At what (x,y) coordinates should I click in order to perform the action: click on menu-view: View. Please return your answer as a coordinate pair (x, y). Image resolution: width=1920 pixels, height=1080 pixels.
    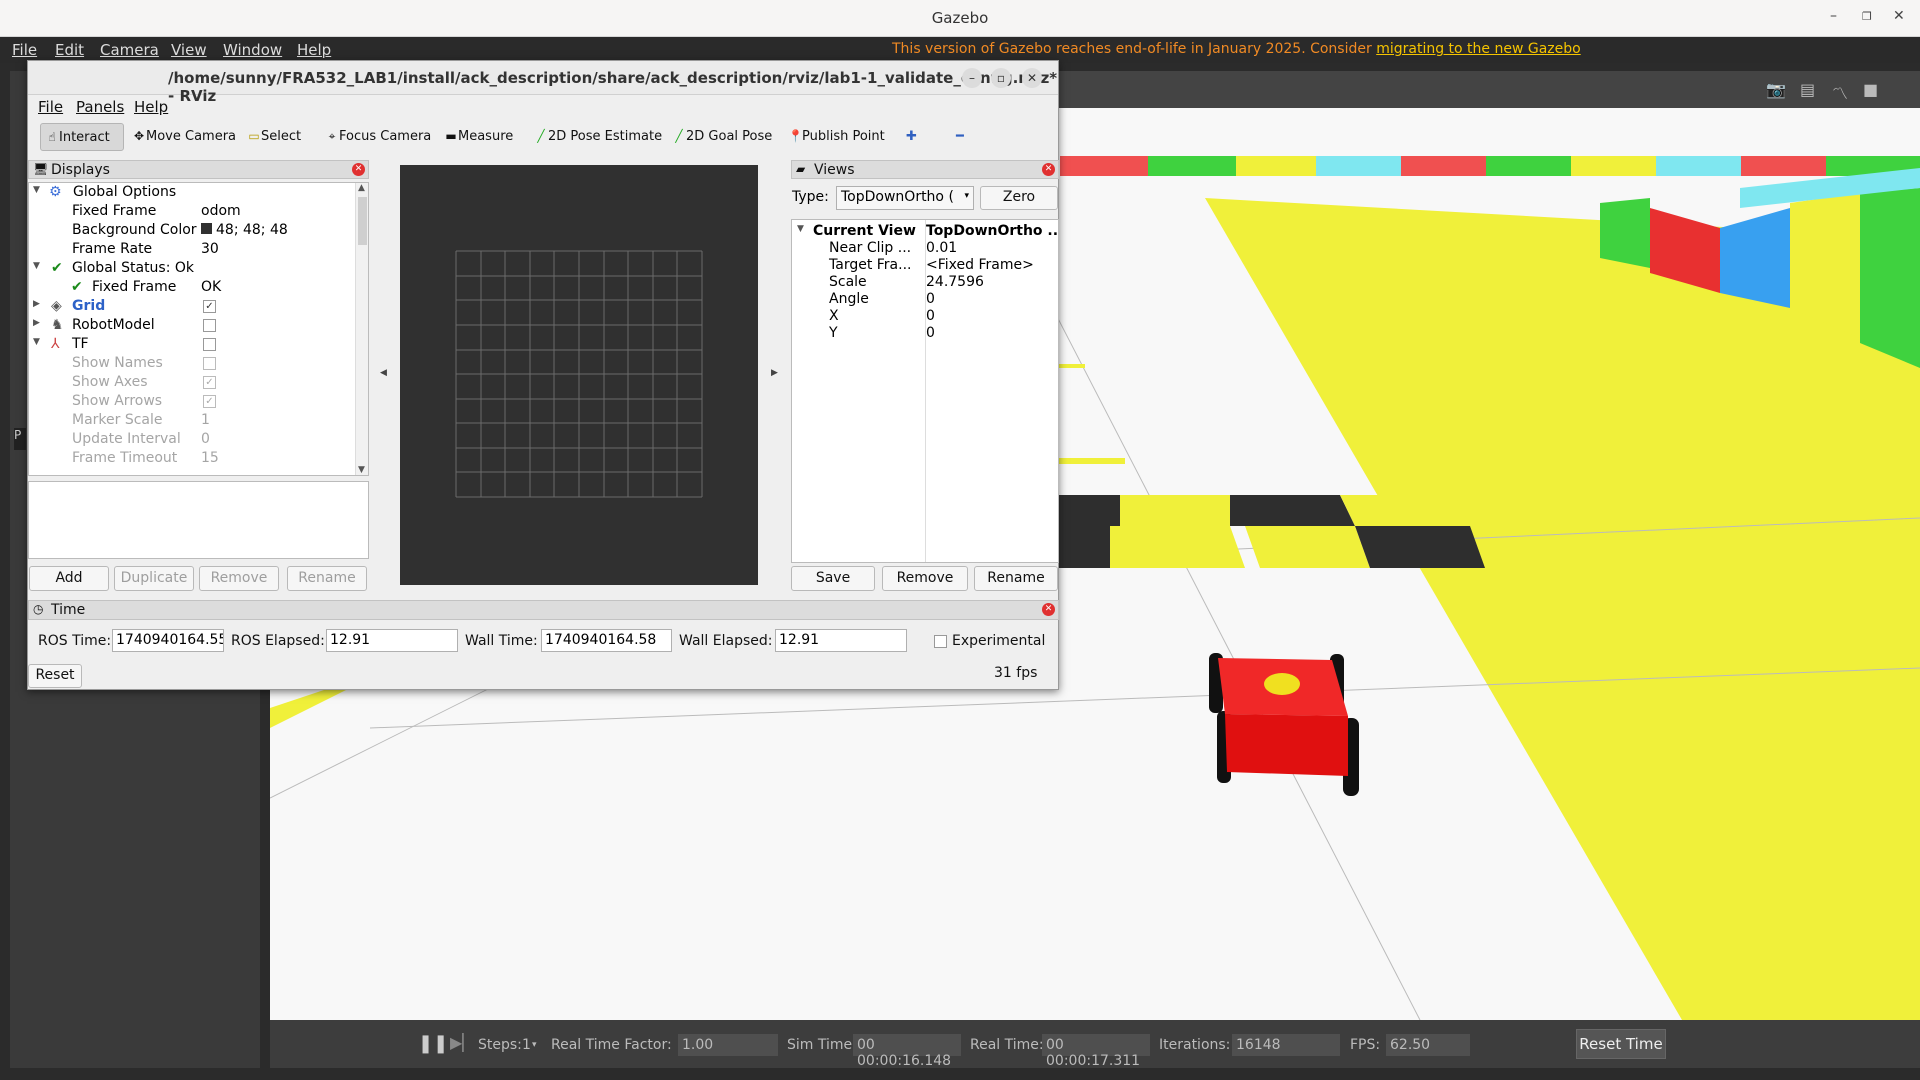
    Looking at the image, I should click on (189, 50).